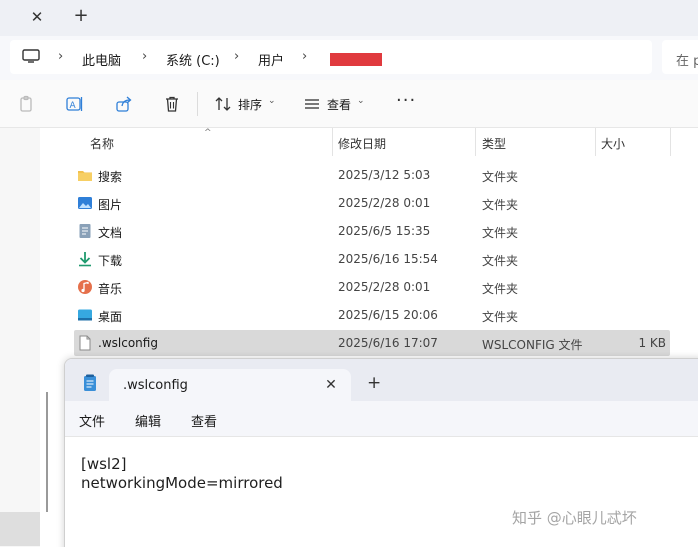  Describe the element at coordinates (670, 142) in the screenshot. I see `column-divider` at that location.